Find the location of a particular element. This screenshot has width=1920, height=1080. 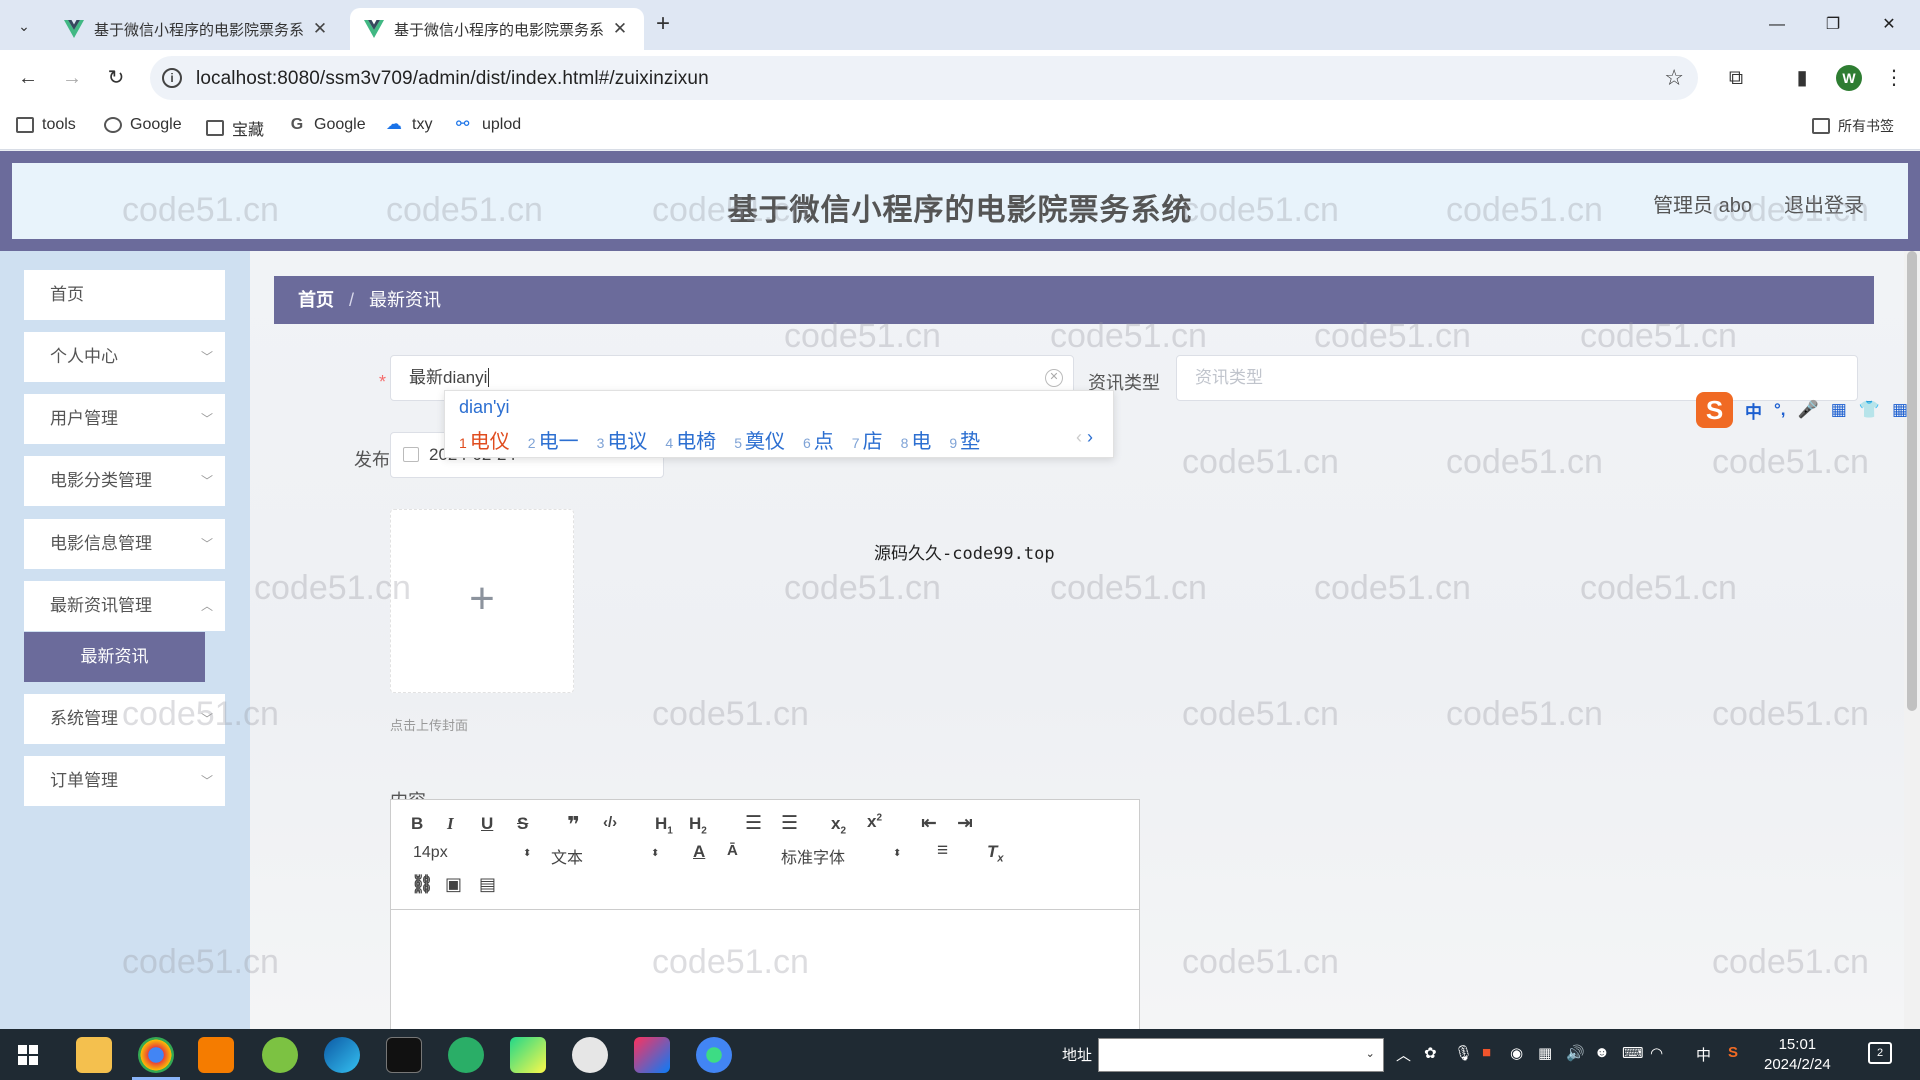

all-bookmarks: 所有书签 is located at coordinates (1853, 126).